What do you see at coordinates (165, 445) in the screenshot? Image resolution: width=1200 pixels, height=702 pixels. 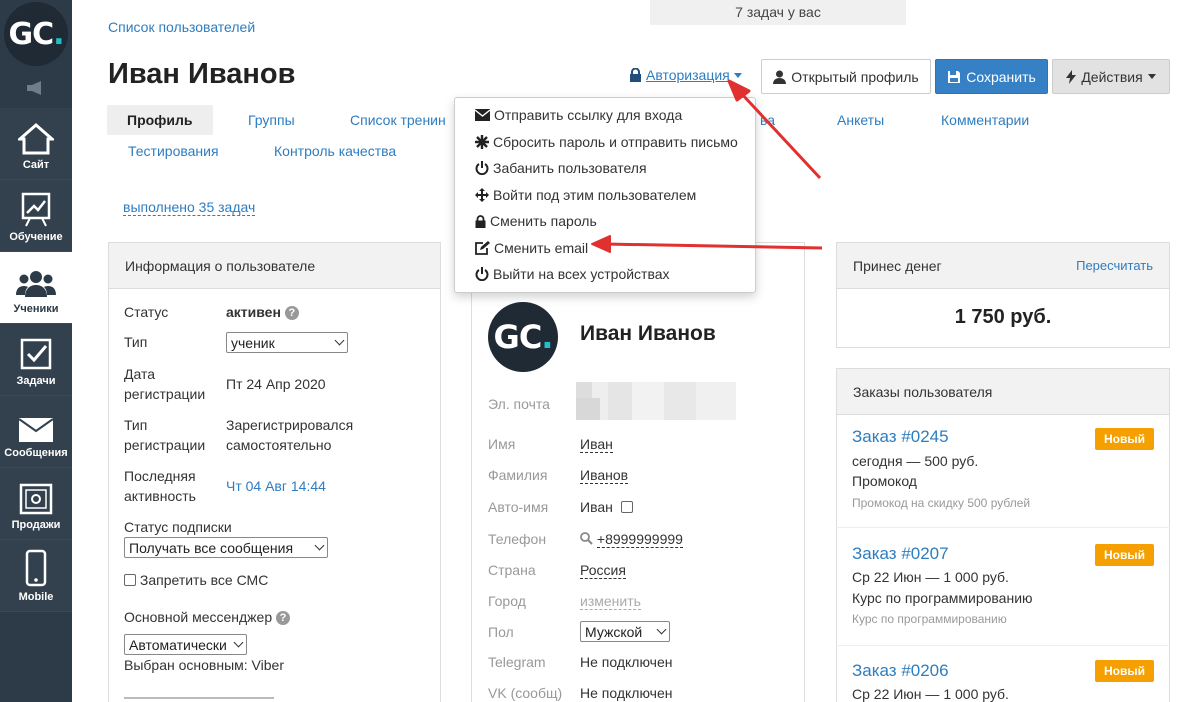 I see `reg-type-label-2: регистрации` at bounding box center [165, 445].